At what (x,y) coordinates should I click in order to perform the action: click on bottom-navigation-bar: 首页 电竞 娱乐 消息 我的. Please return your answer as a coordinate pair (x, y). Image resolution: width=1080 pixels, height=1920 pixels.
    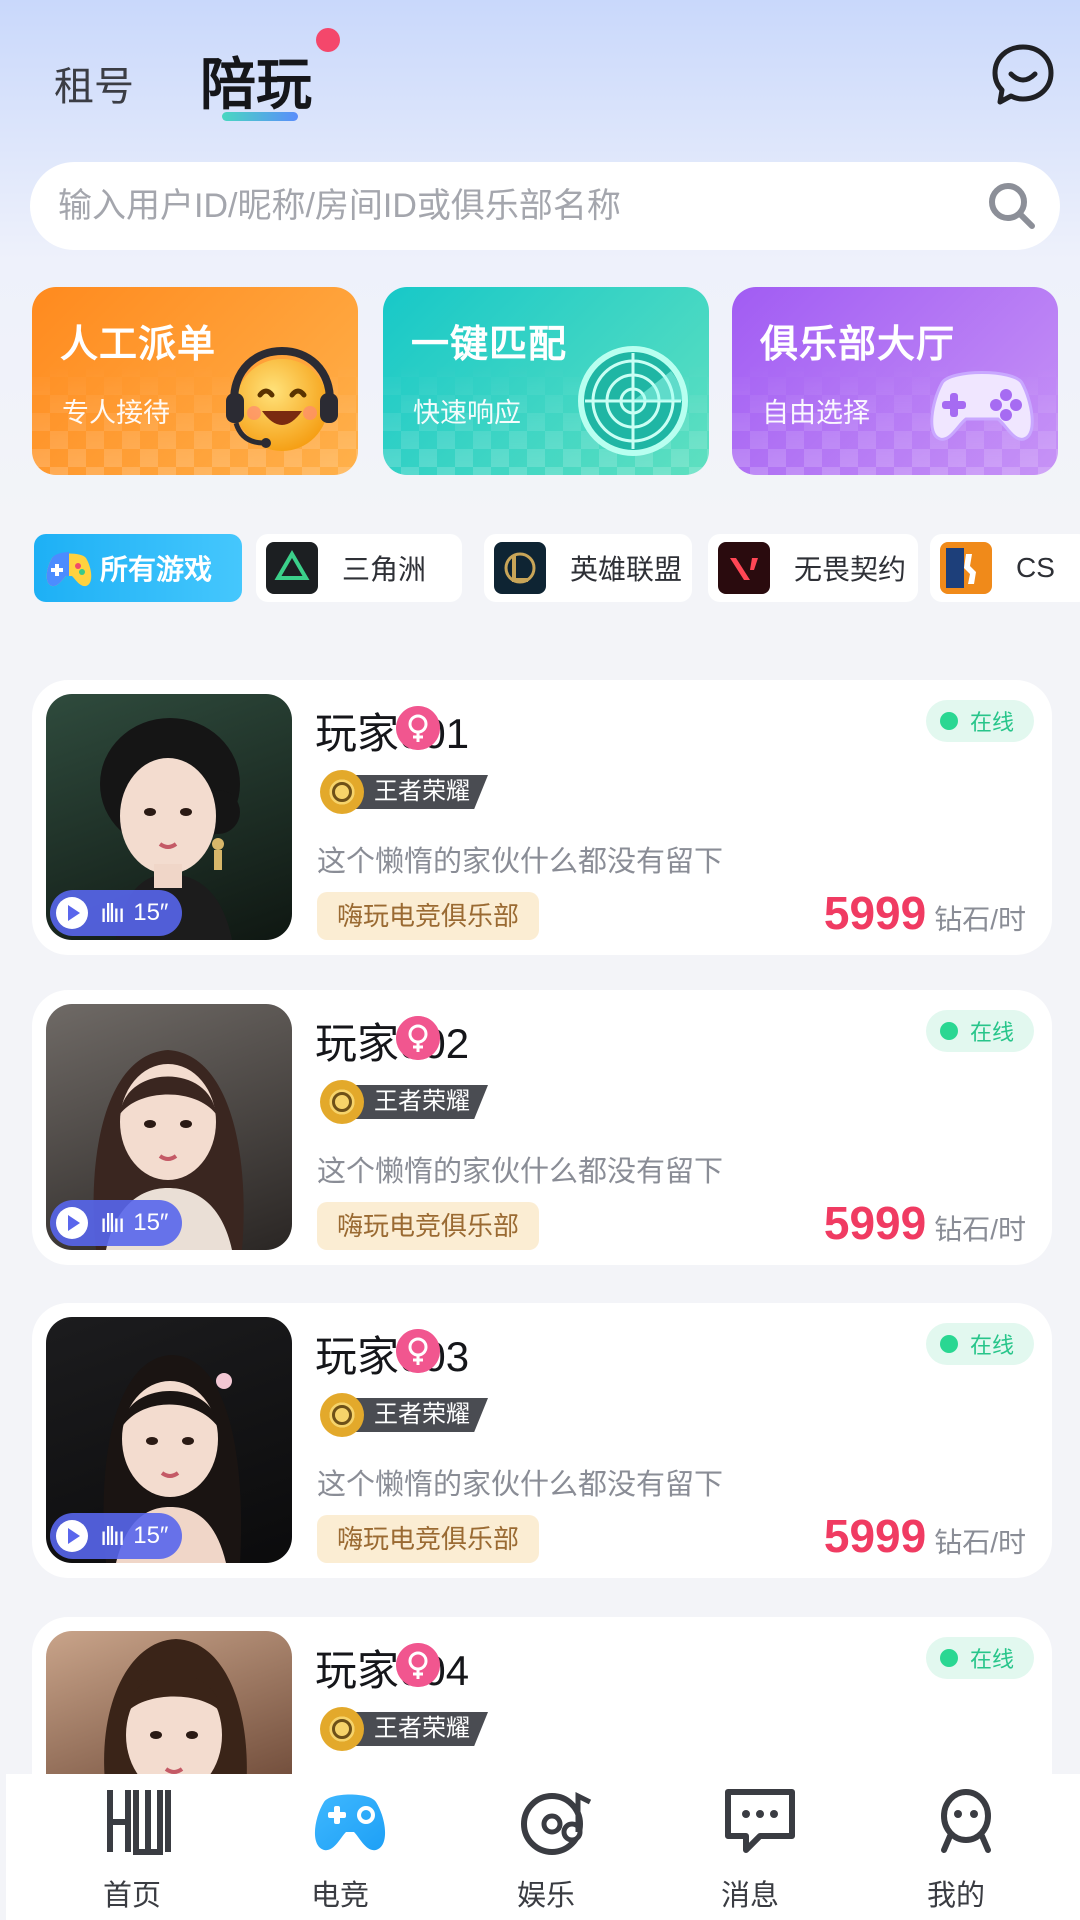
    Looking at the image, I should click on (543, 1847).